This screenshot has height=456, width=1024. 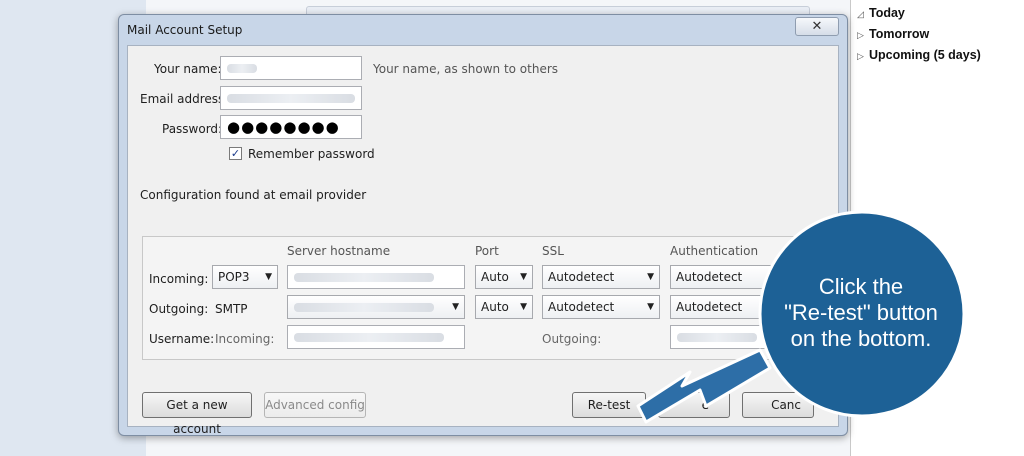 What do you see at coordinates (581, 307) in the screenshot?
I see `outgoing-ssl-value: Autodetect` at bounding box center [581, 307].